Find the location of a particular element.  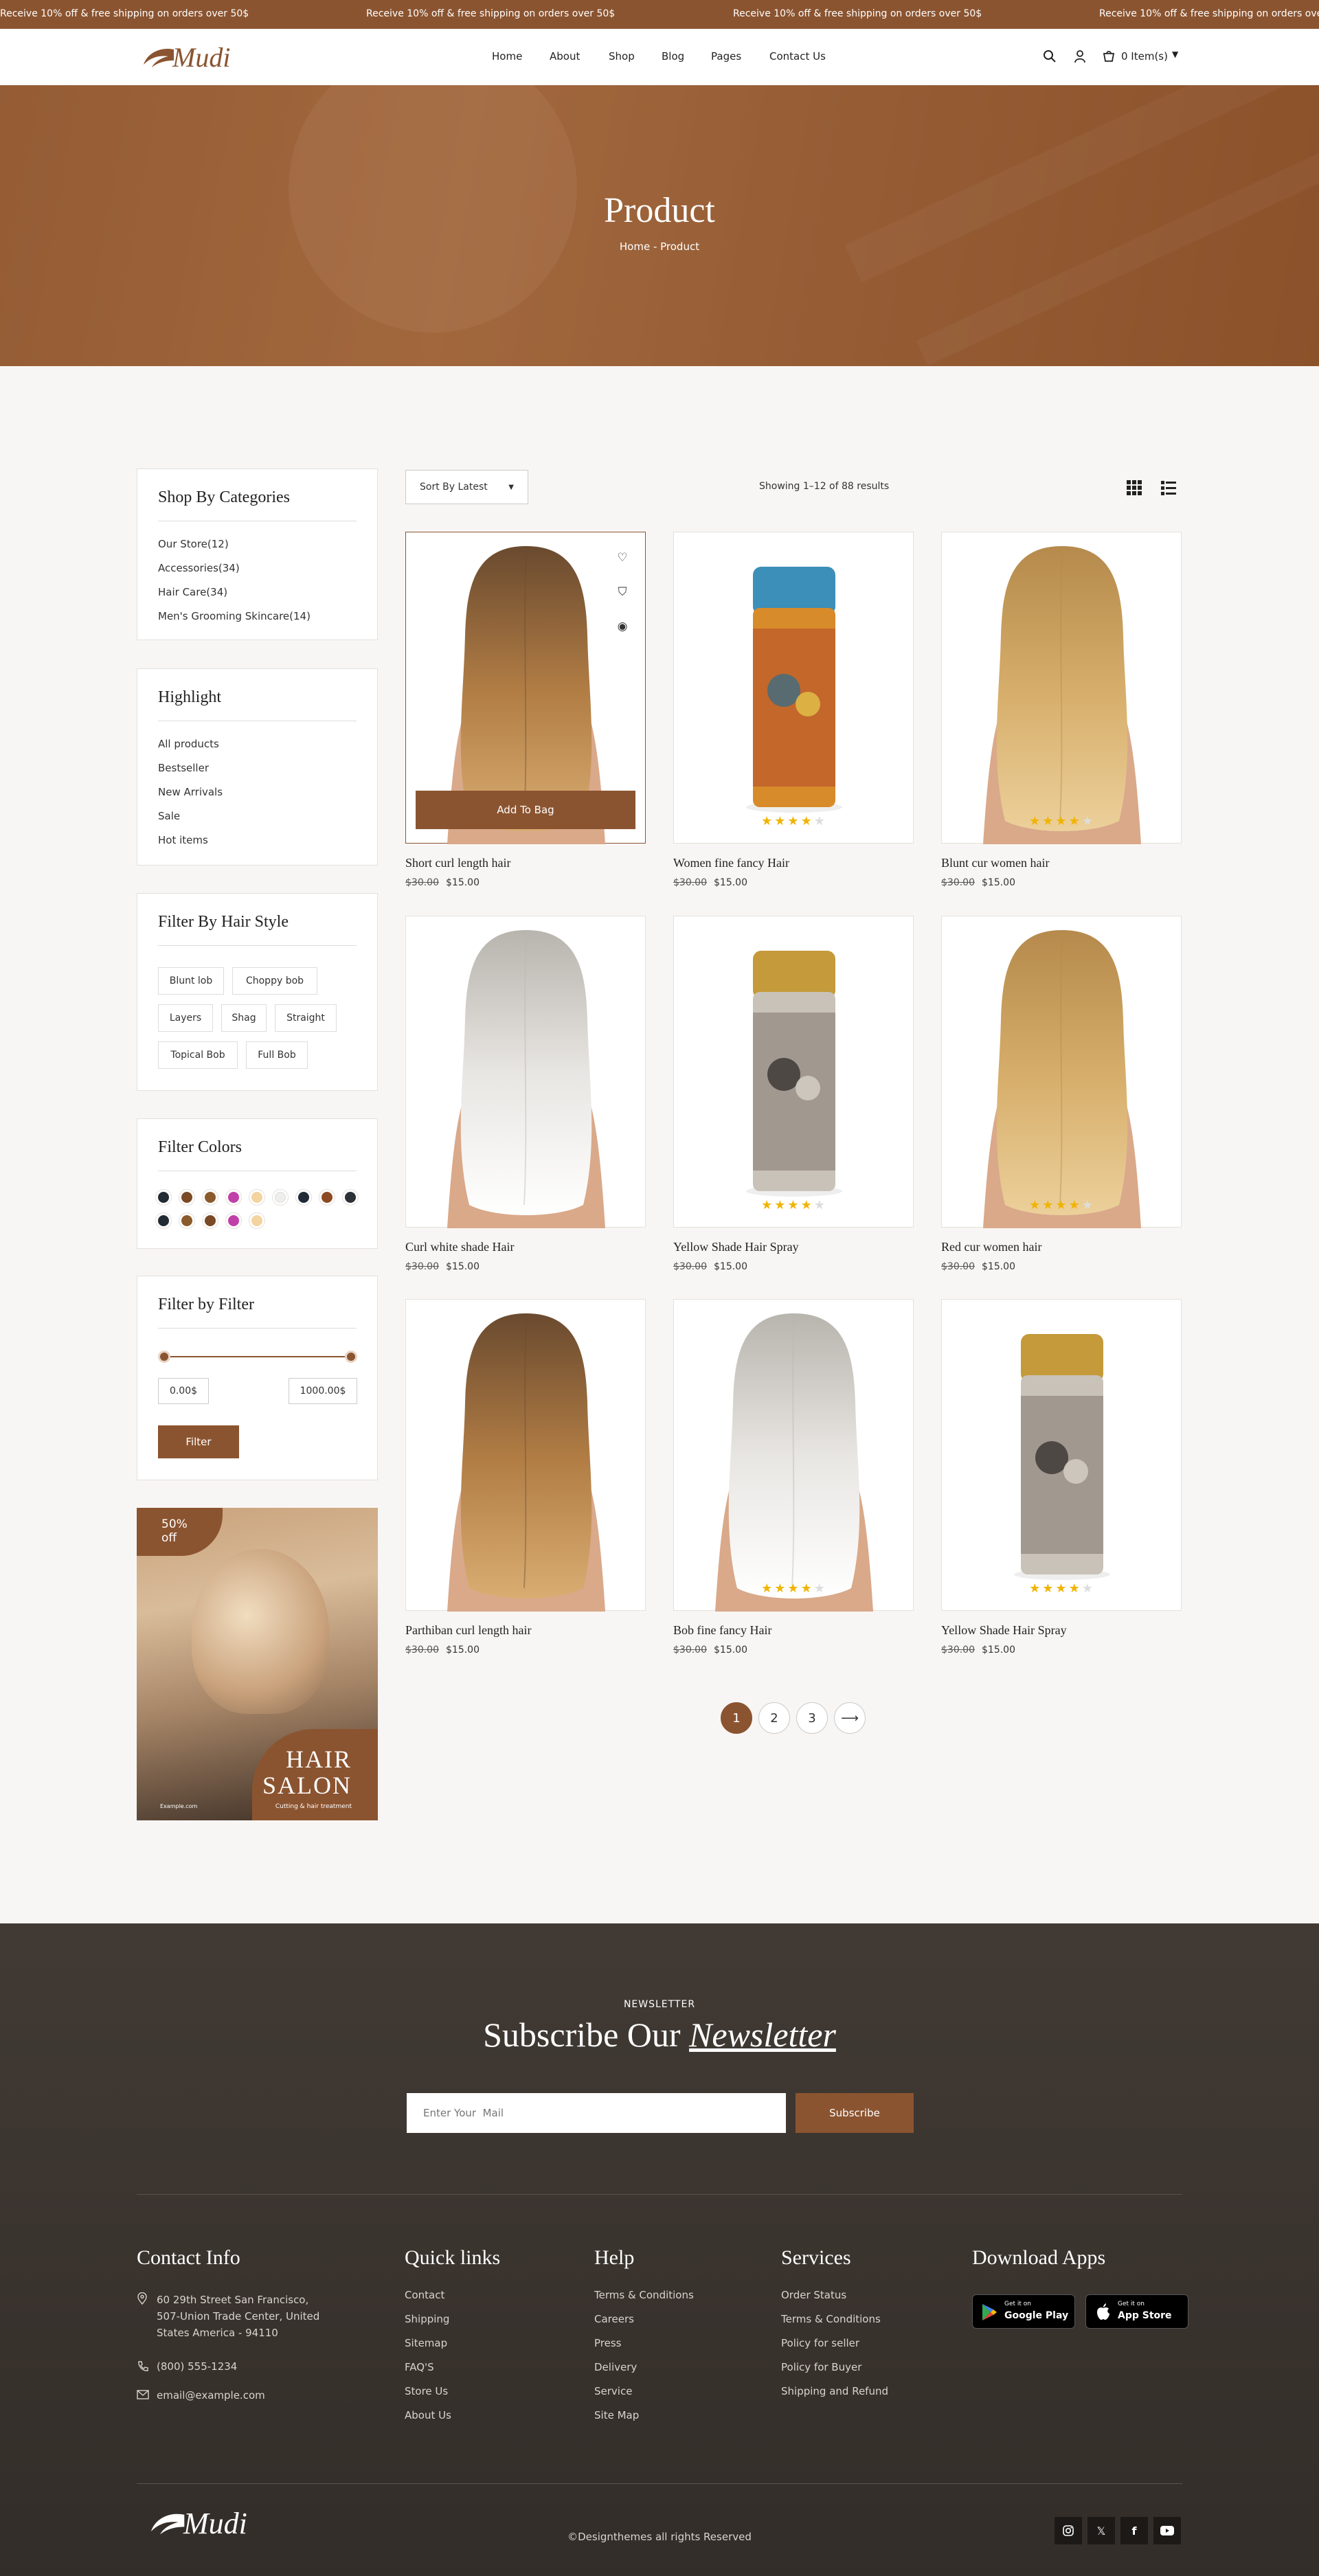

add-to-bag-button: Add To Bag is located at coordinates (526, 810).